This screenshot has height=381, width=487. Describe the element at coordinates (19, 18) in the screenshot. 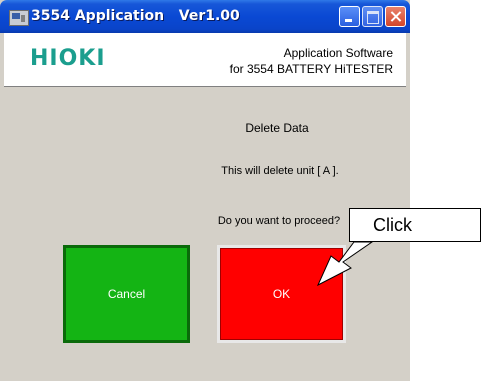

I see `app-icon` at that location.